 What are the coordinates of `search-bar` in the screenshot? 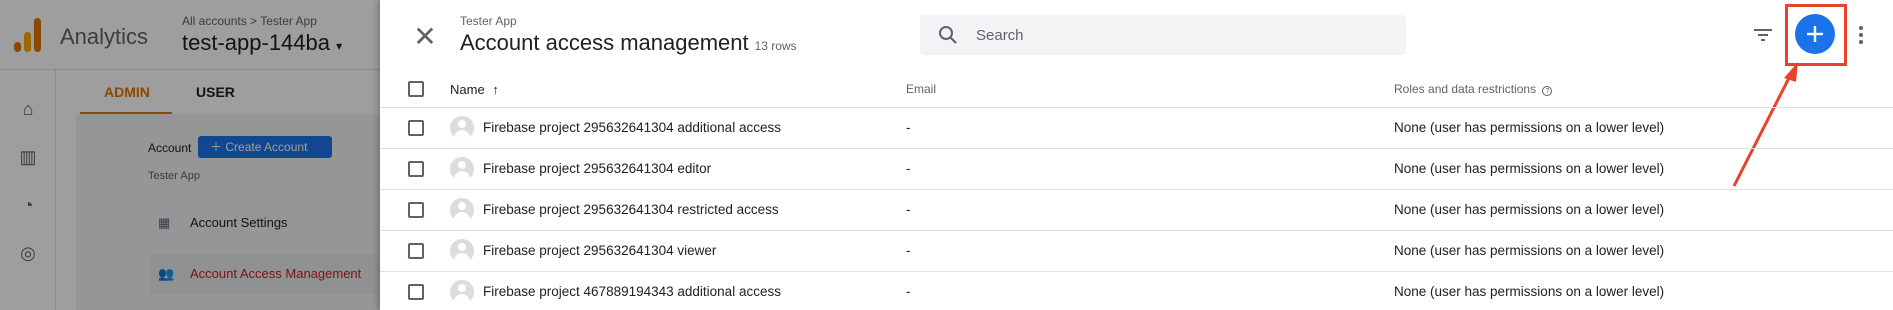 It's located at (1163, 35).